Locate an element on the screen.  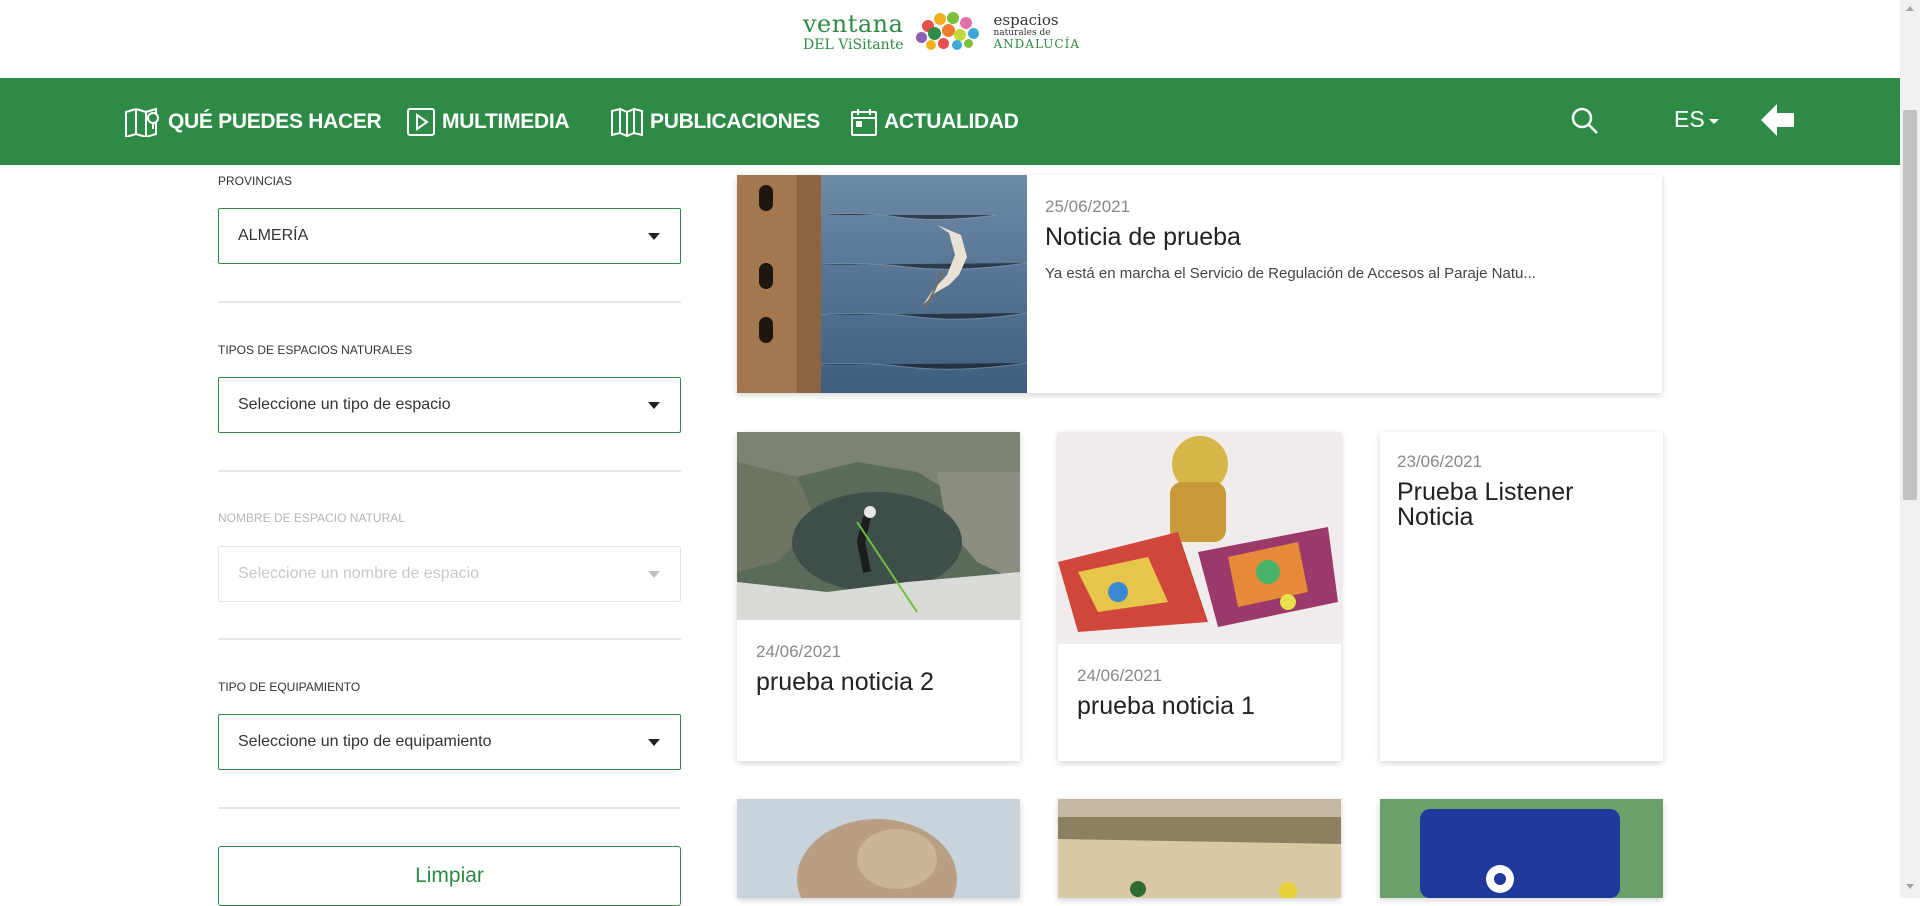
tipo-equipamiento-label: TIPO DE EQUIPAMIENTO is located at coordinates (289, 687).